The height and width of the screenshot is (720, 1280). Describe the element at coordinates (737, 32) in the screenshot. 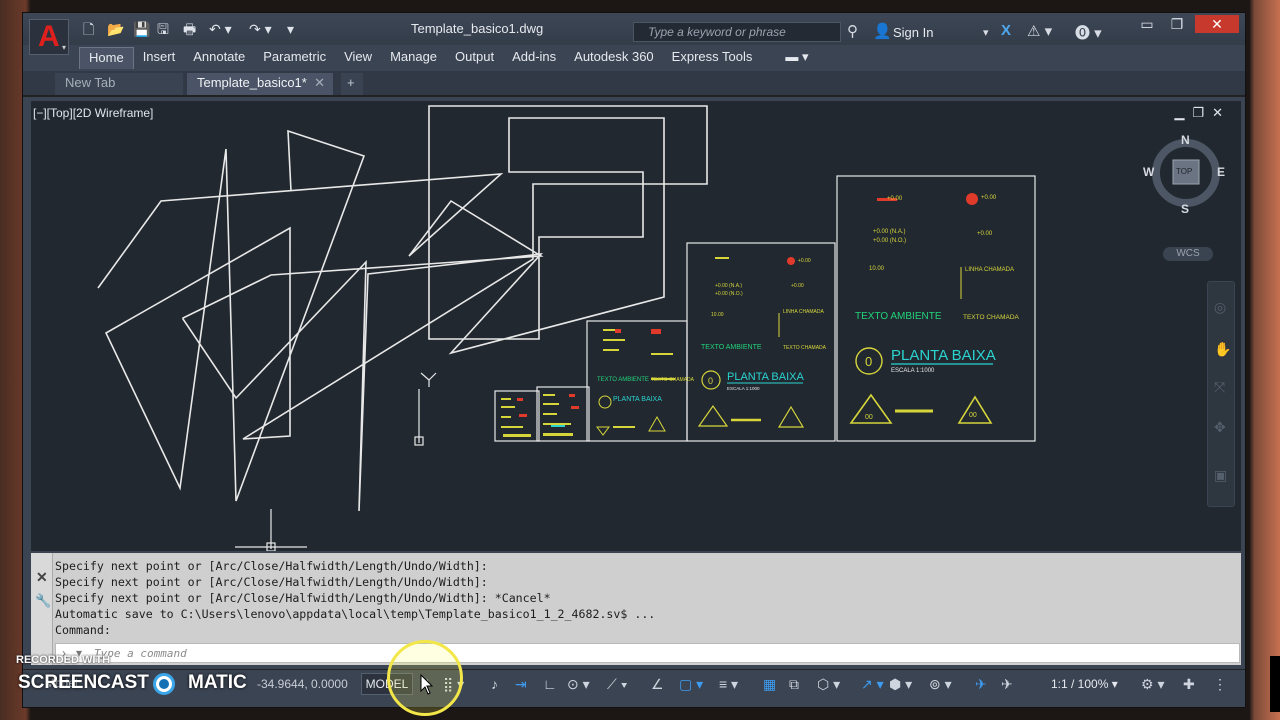

I see `search-input: Type a keyword or phrase` at that location.